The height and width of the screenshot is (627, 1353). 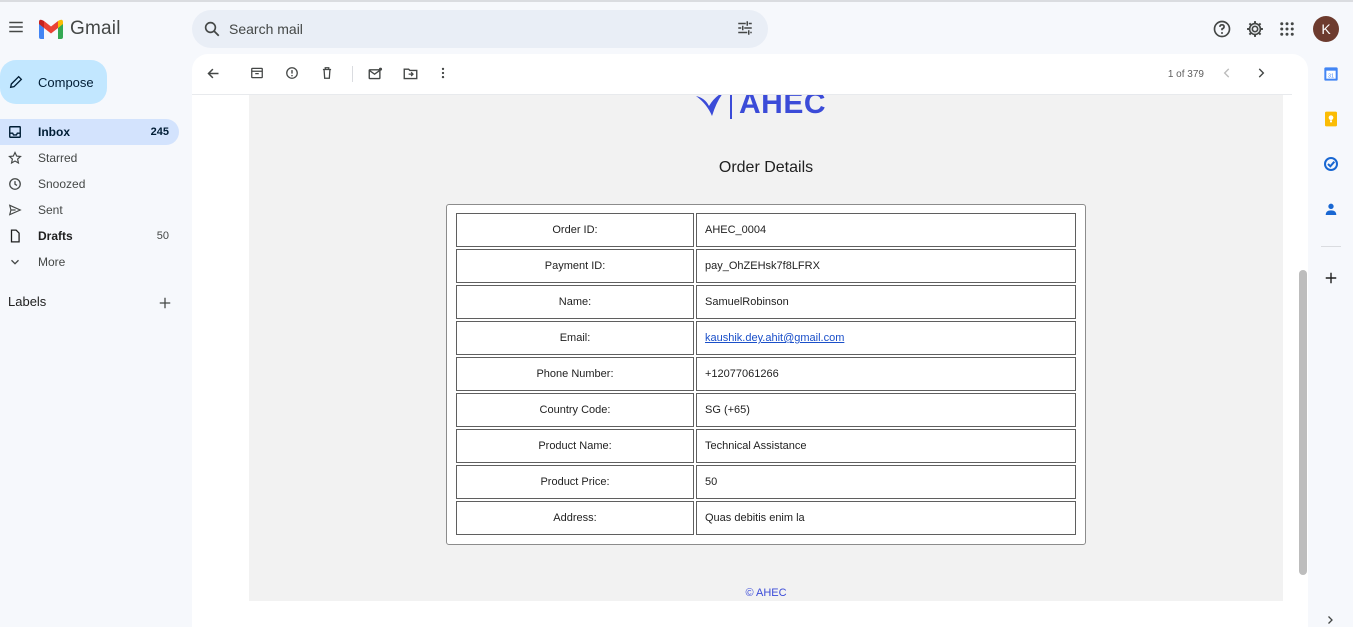 I want to click on settings-gear-icon, so click(x=1255, y=29).